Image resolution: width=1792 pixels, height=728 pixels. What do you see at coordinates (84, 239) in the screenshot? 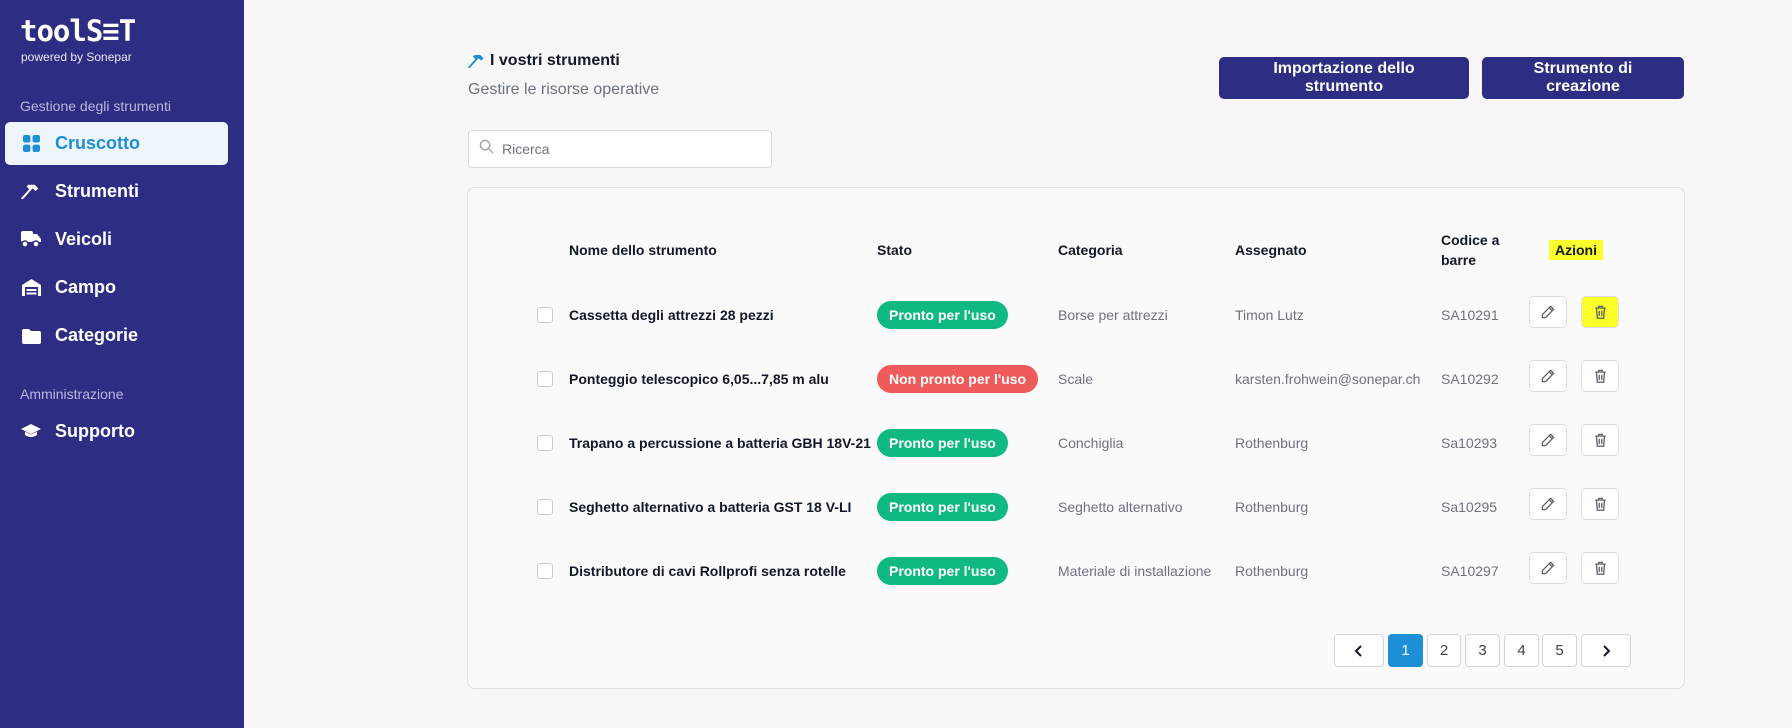
I see `sidebar-item-label: Veicoli` at bounding box center [84, 239].